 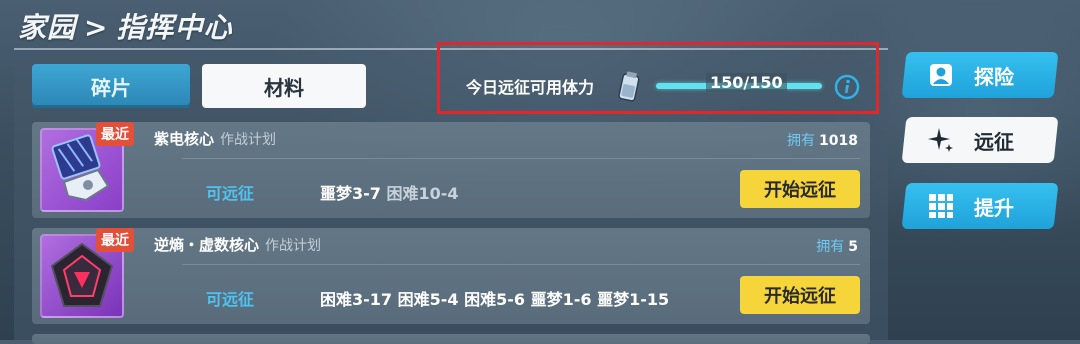 I want to click on item-name: 紫电核心 作战计划, so click(x=215, y=138).